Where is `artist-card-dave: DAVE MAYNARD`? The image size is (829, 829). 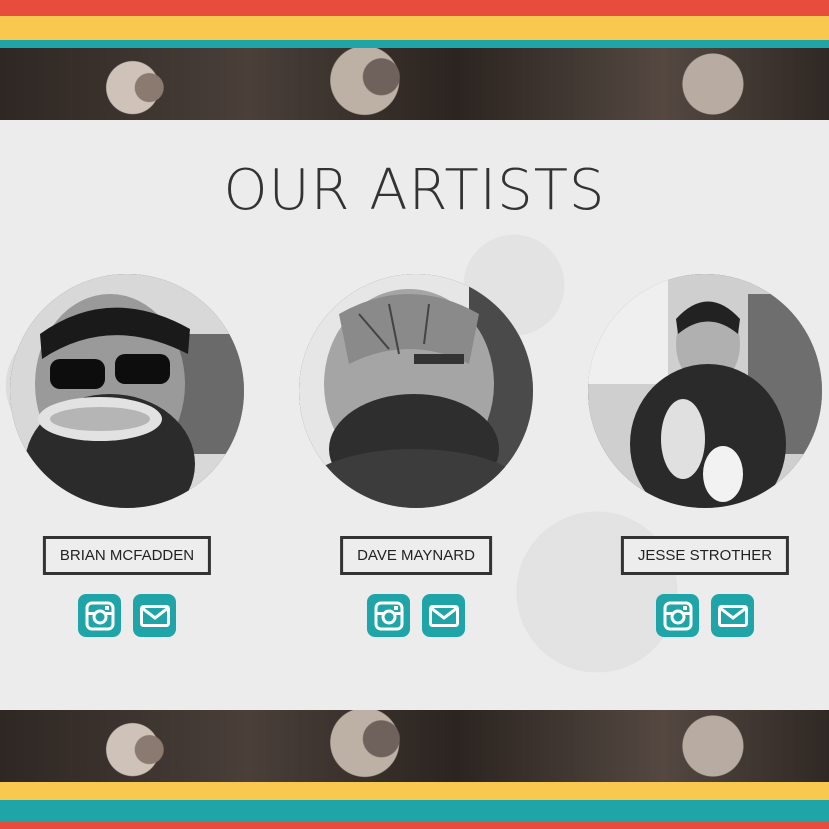 artist-card-dave: DAVE MAYNARD is located at coordinates (416, 455).